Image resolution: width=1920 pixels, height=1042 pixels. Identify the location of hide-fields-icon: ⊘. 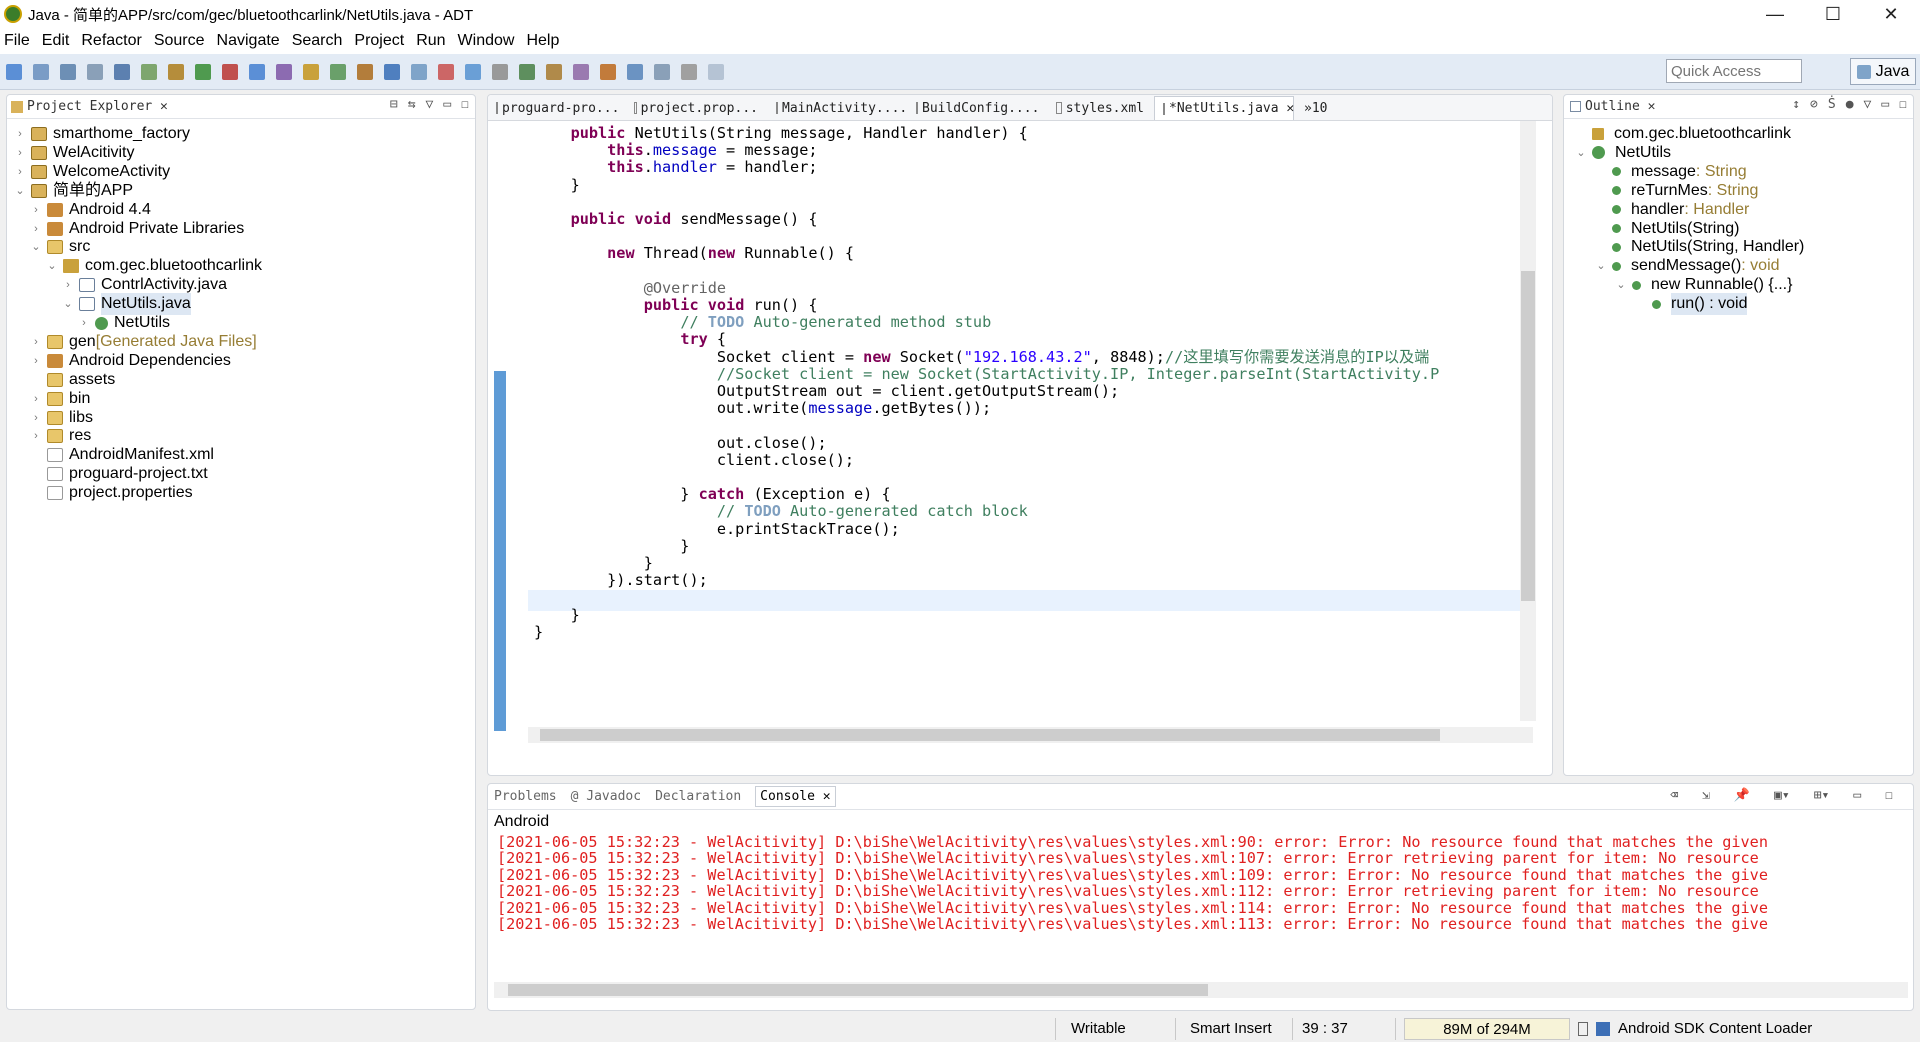
(1814, 104).